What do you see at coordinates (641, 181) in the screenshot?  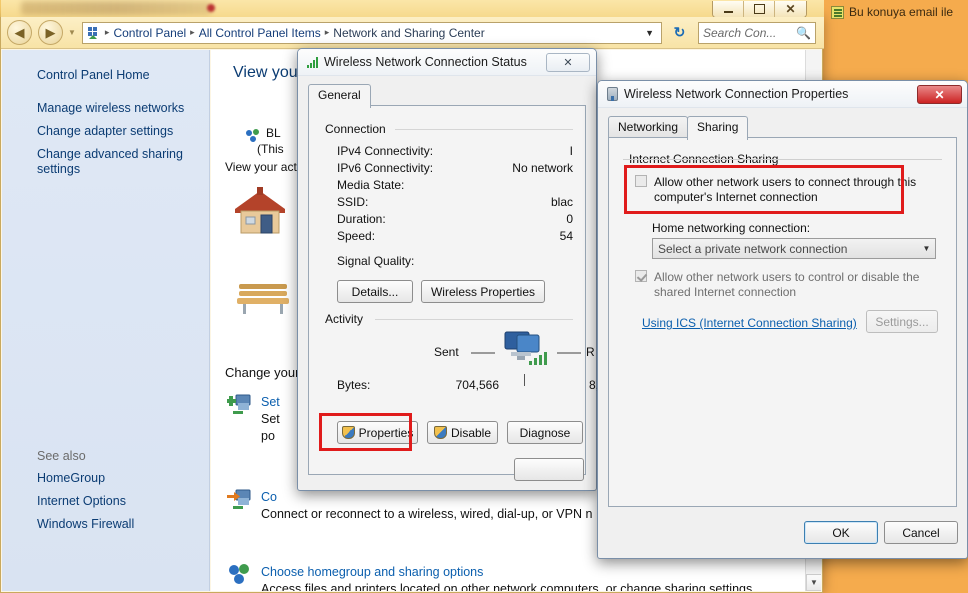 I see `allow-connect-checkbox` at bounding box center [641, 181].